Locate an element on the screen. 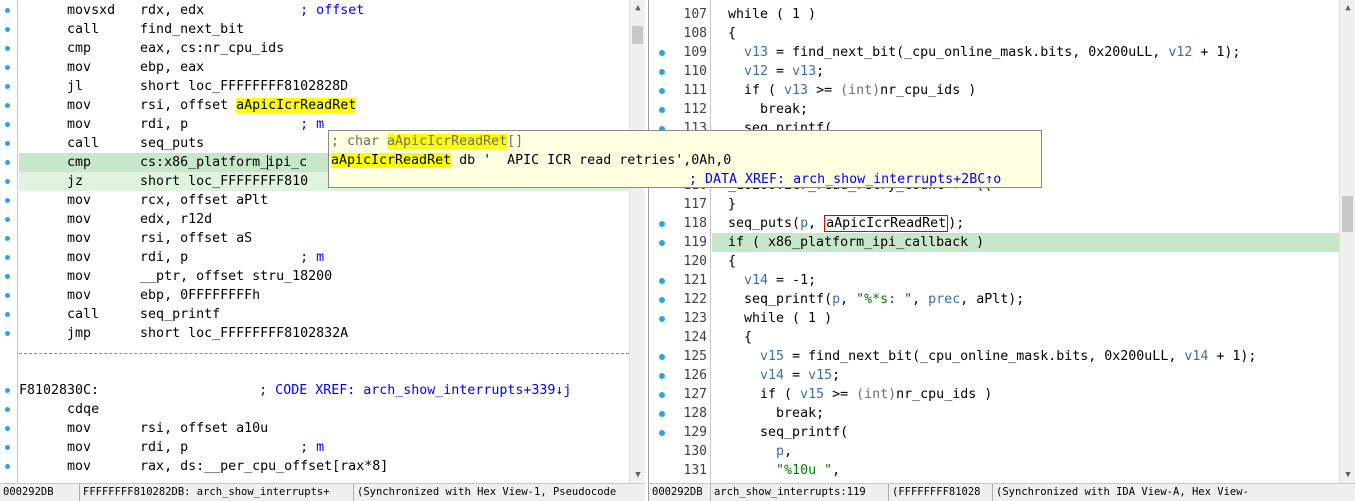 Image resolution: width=1355 pixels, height=501 pixels. asm-line: mov __ptr, offset stru_18200 is located at coordinates (324, 276).